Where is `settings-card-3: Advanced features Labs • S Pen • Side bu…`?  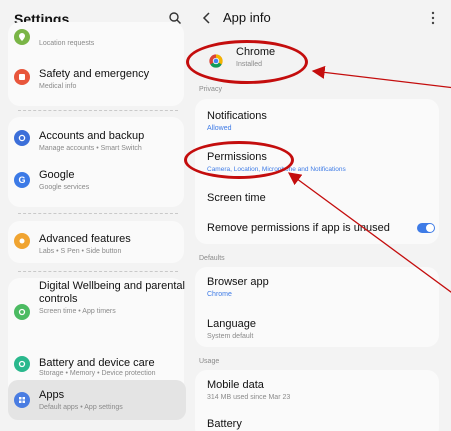
settings-card-3: Advanced features Labs • S Pen • Side bu… is located at coordinates (96, 242).